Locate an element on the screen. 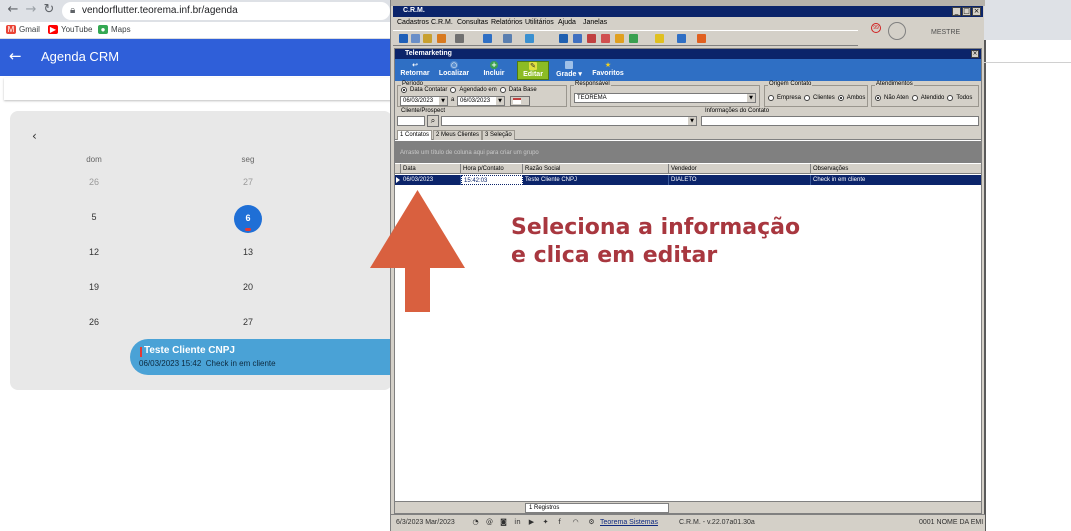 The image size is (1071, 531). menu-cadastros: Cadastros is located at coordinates (413, 22).